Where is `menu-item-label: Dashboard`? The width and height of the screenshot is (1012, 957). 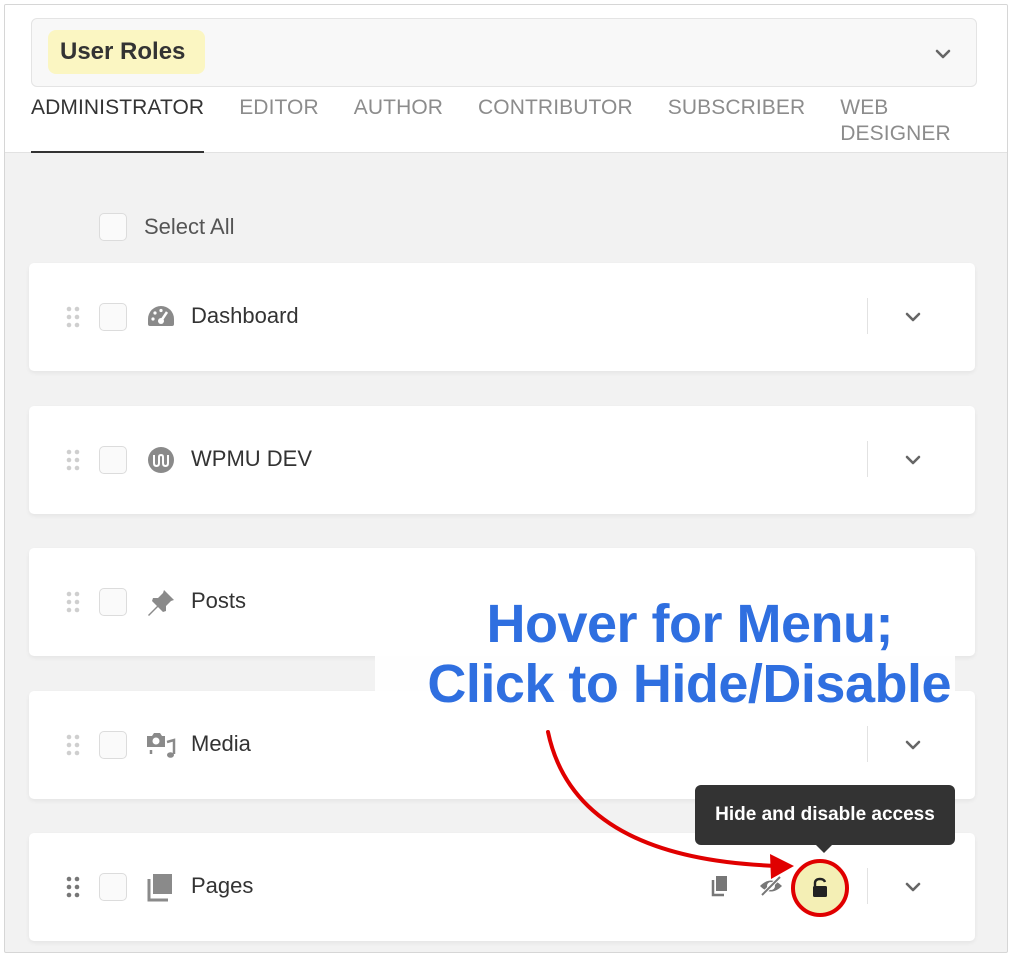
menu-item-label: Dashboard is located at coordinates (245, 315).